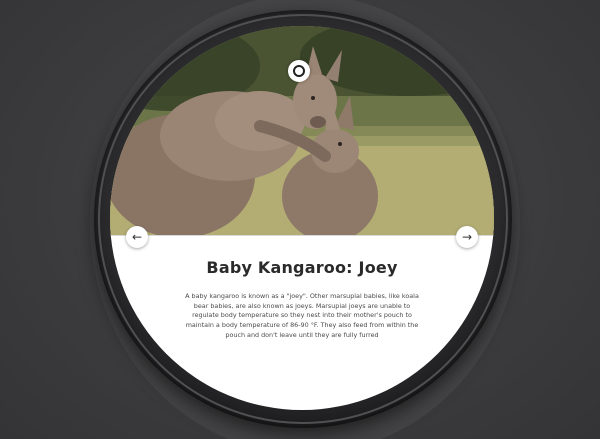 Image resolution: width=600 pixels, height=439 pixels. I want to click on article-title: Baby Kangaroo: Joey, so click(302, 267).